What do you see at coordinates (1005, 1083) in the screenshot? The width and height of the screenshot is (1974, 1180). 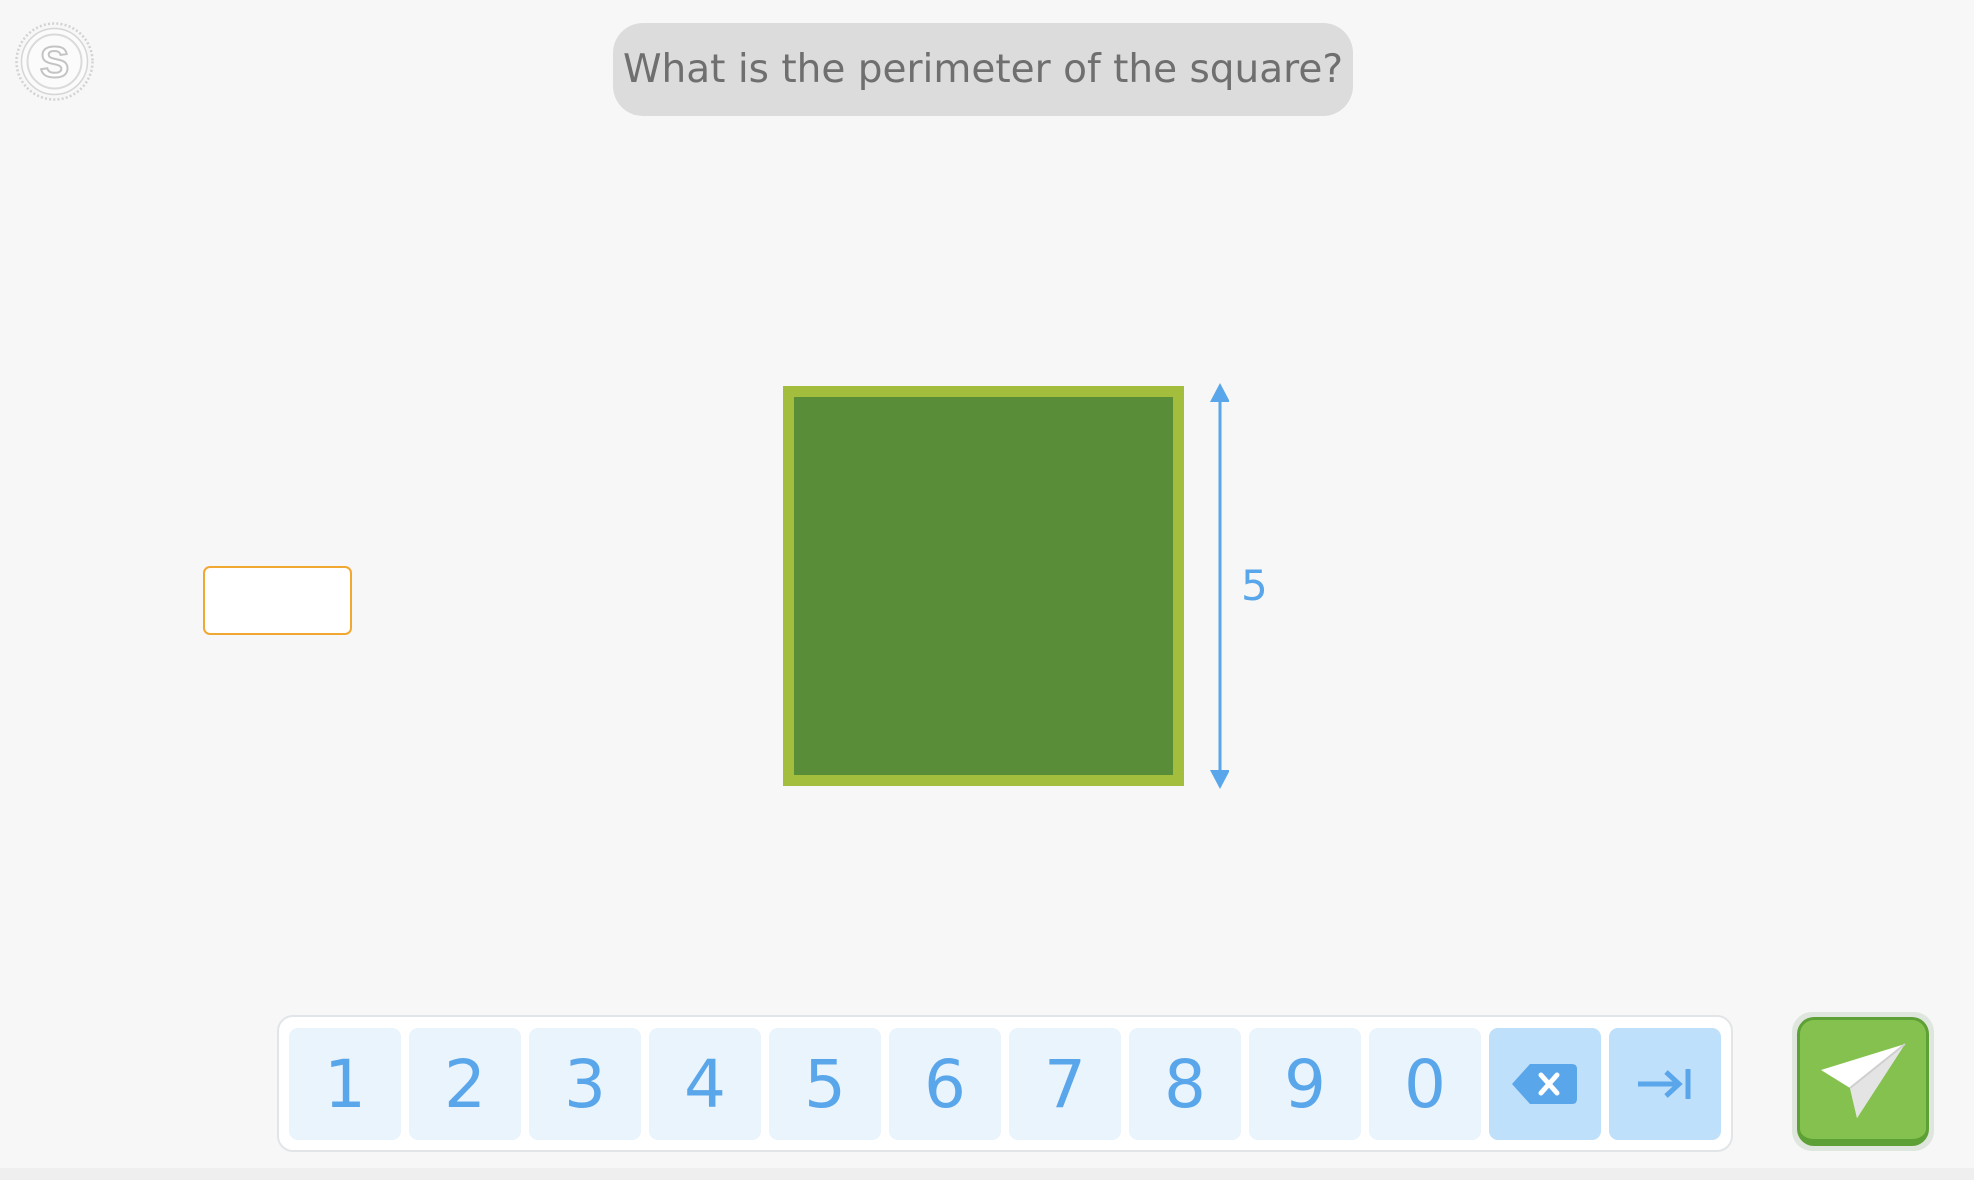 I see `number-keypad: 1 2 3 4 5 6 7 8 9 0` at bounding box center [1005, 1083].